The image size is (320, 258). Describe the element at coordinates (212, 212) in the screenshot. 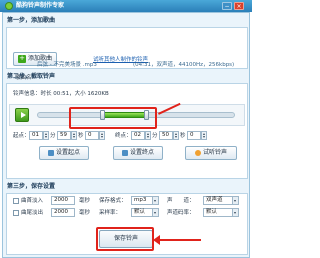

I see `bitrate-value: 默认` at that location.